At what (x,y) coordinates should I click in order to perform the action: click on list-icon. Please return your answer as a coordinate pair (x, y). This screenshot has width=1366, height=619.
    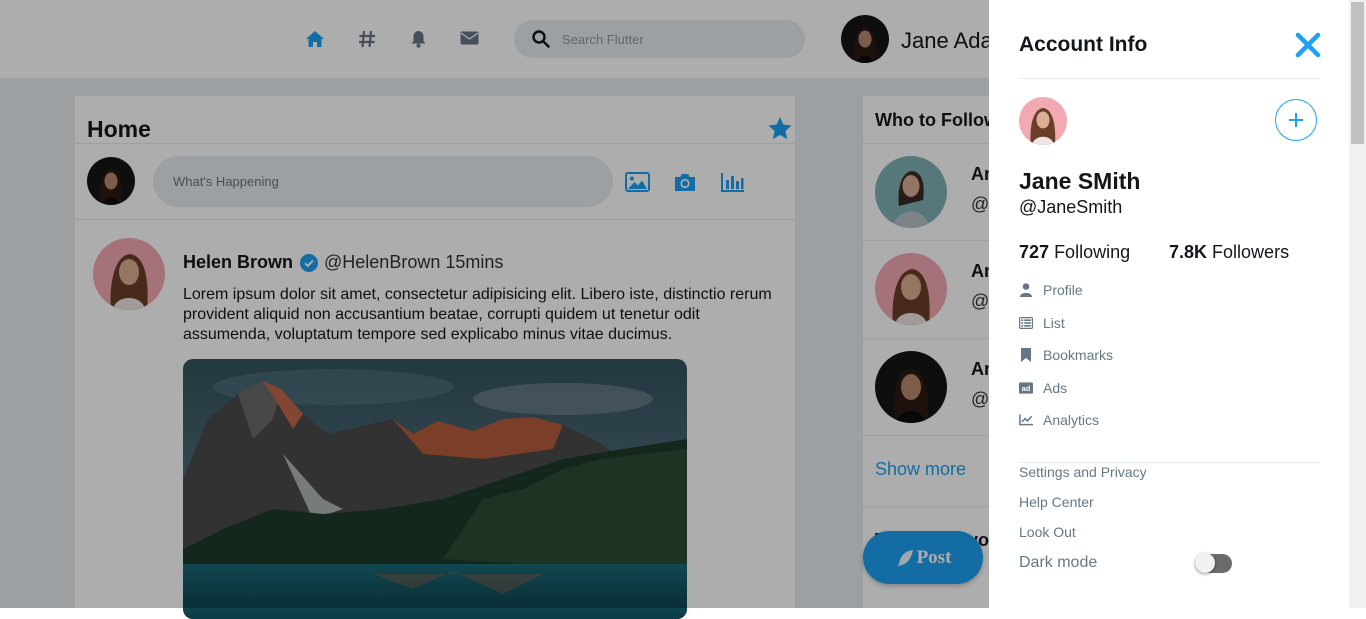
    Looking at the image, I should click on (1026, 323).